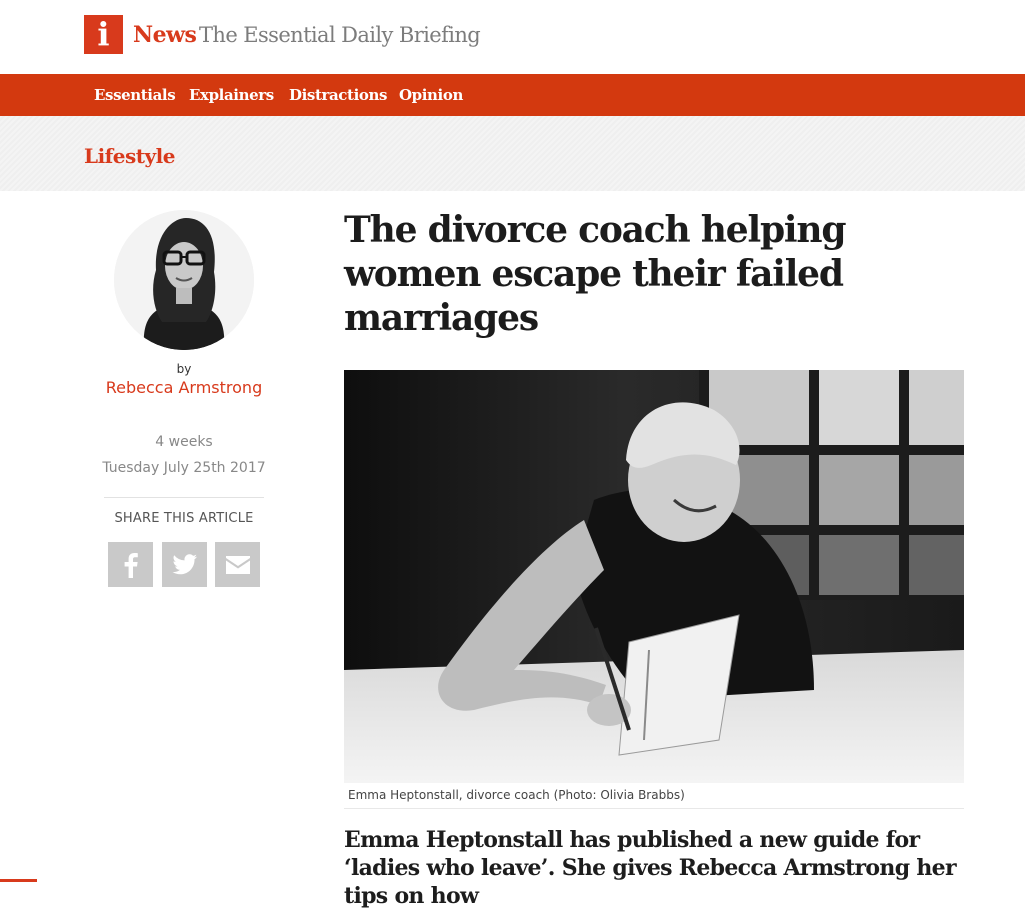 The image size is (1025, 910). I want to click on brand-name: News, so click(165, 35).